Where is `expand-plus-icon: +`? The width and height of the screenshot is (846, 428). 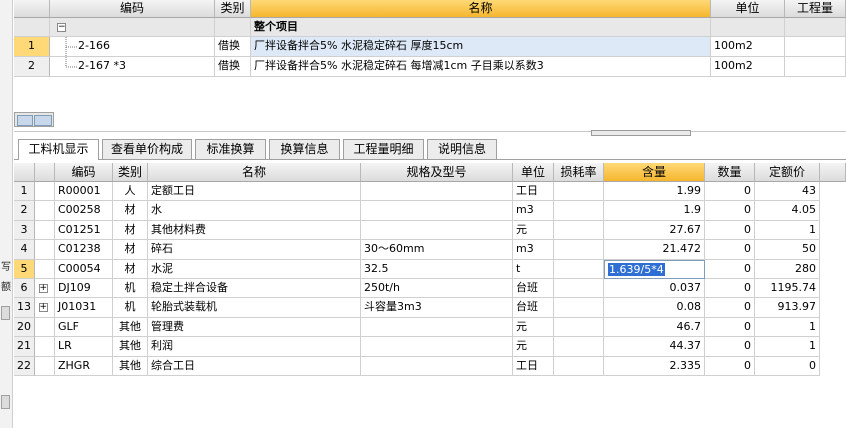
expand-plus-icon: + is located at coordinates (43, 307).